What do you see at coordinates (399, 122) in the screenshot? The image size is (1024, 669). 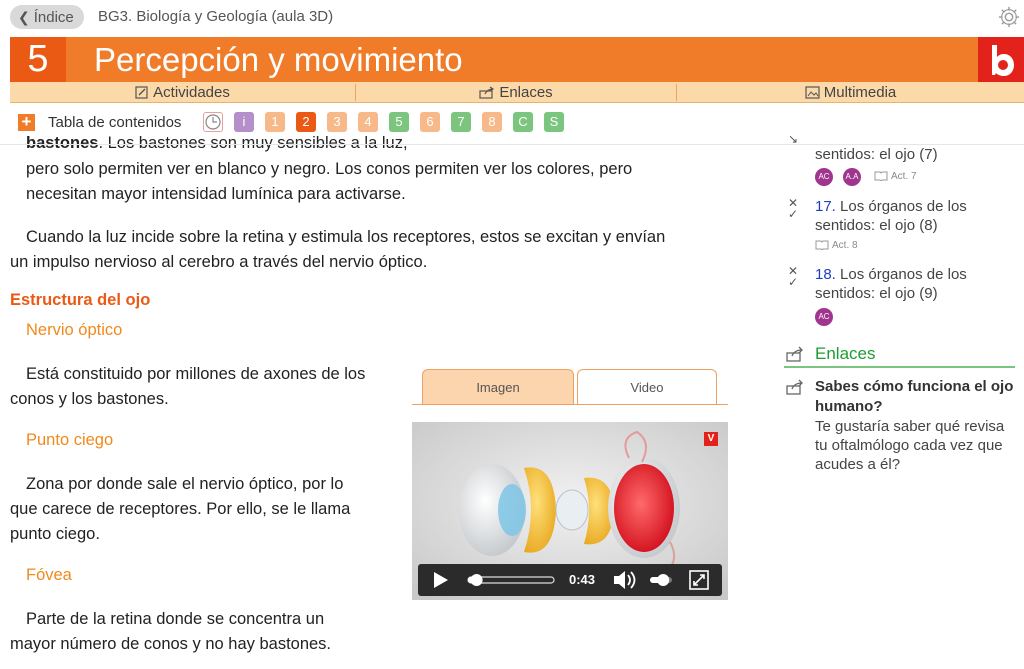 I see `toc-chip: 5` at bounding box center [399, 122].